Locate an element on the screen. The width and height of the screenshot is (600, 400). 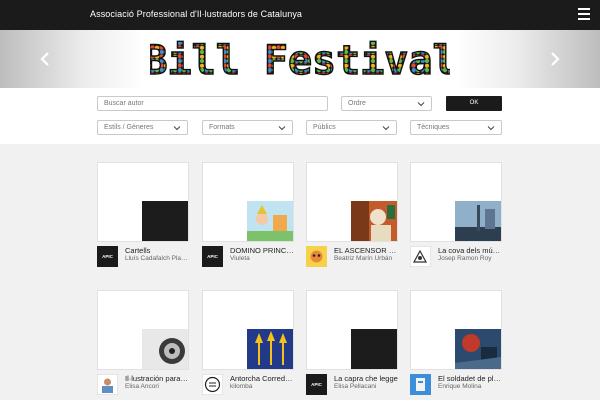
portfolio-card: Antorcha Corredora kilomba is located at coordinates (248, 344).